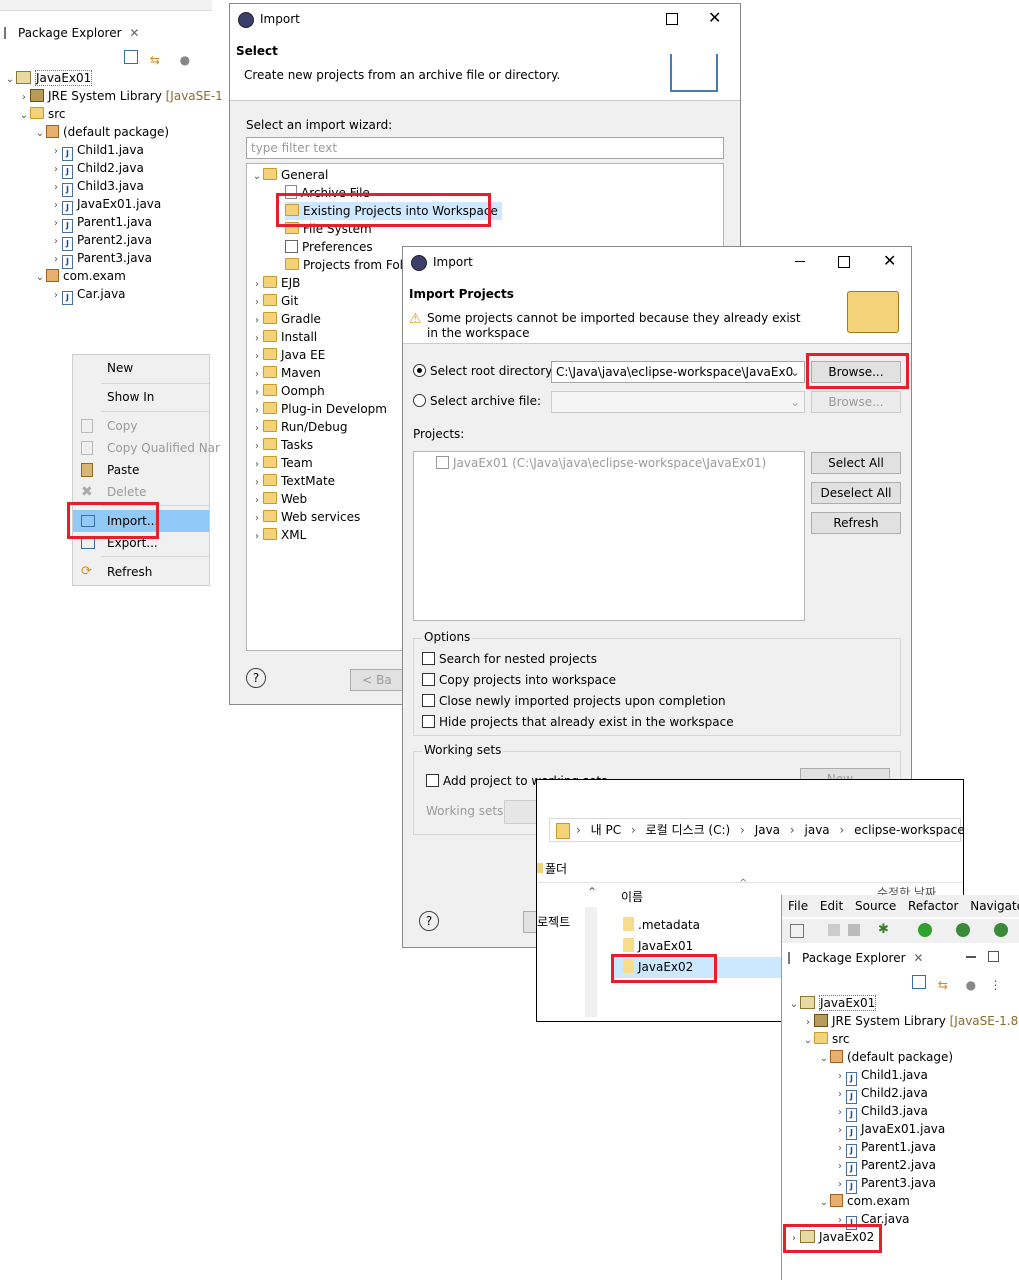 The image size is (1019, 1280). I want to click on external-tools-icon, so click(1001, 930).